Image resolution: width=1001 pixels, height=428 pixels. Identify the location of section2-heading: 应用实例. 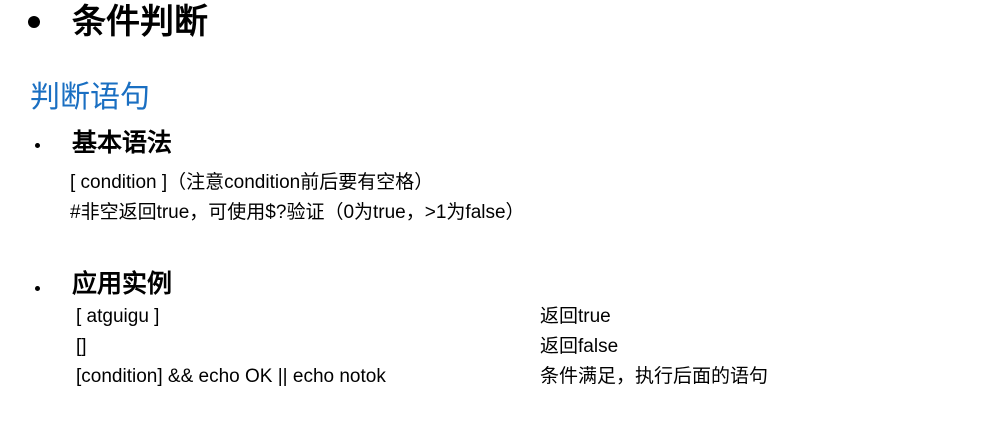
(122, 283).